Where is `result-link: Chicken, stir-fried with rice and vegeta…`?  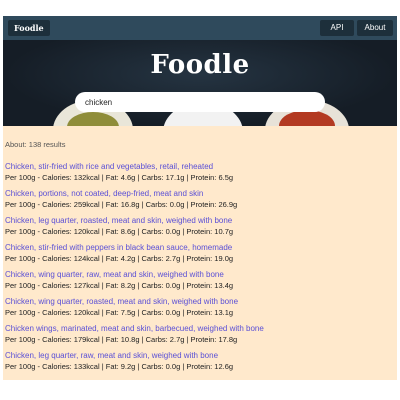 result-link: Chicken, stir-fried with rice and vegeta… is located at coordinates (195, 166).